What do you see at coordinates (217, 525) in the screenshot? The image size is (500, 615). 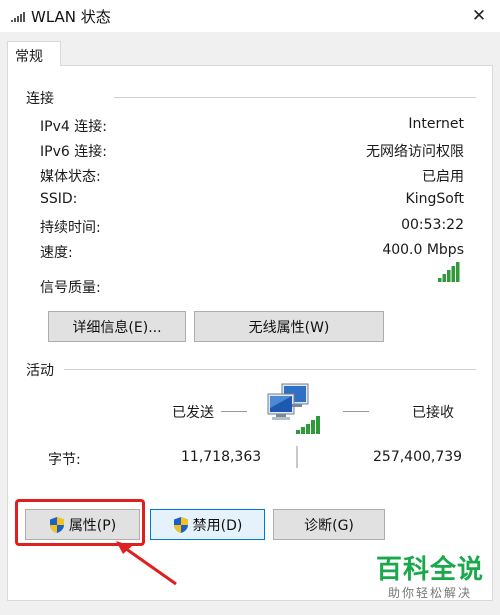 I see `disable-button-label: 禁用(D)` at bounding box center [217, 525].